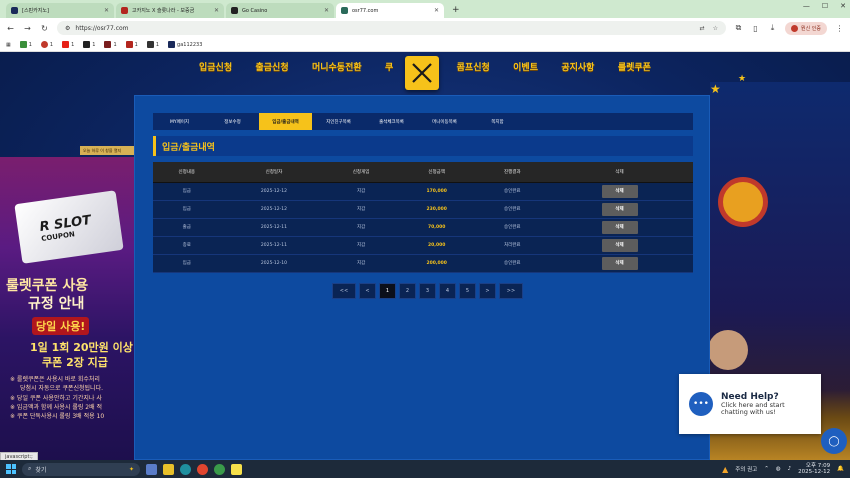  I want to click on nav-withdraw: 출금신청, so click(271, 66).